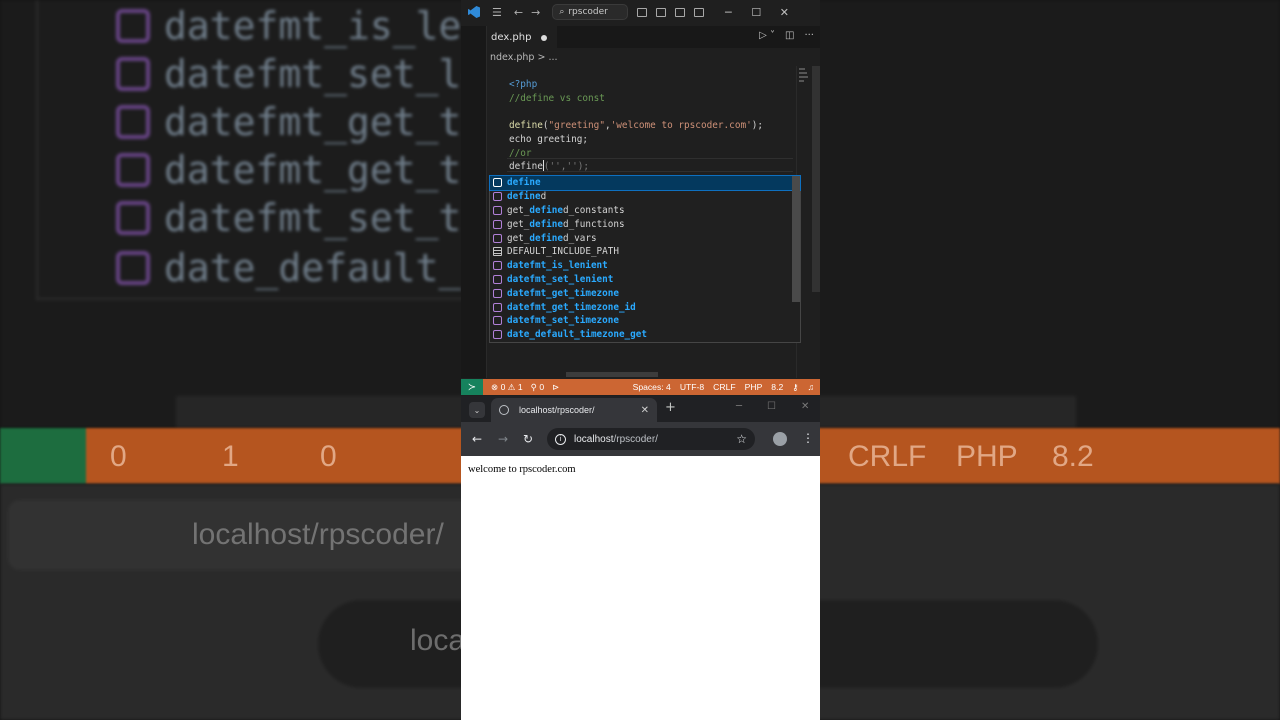 This screenshot has width=1280, height=720. What do you see at coordinates (741, 439) in the screenshot?
I see `bookmark-star-icon: ☆` at bounding box center [741, 439].